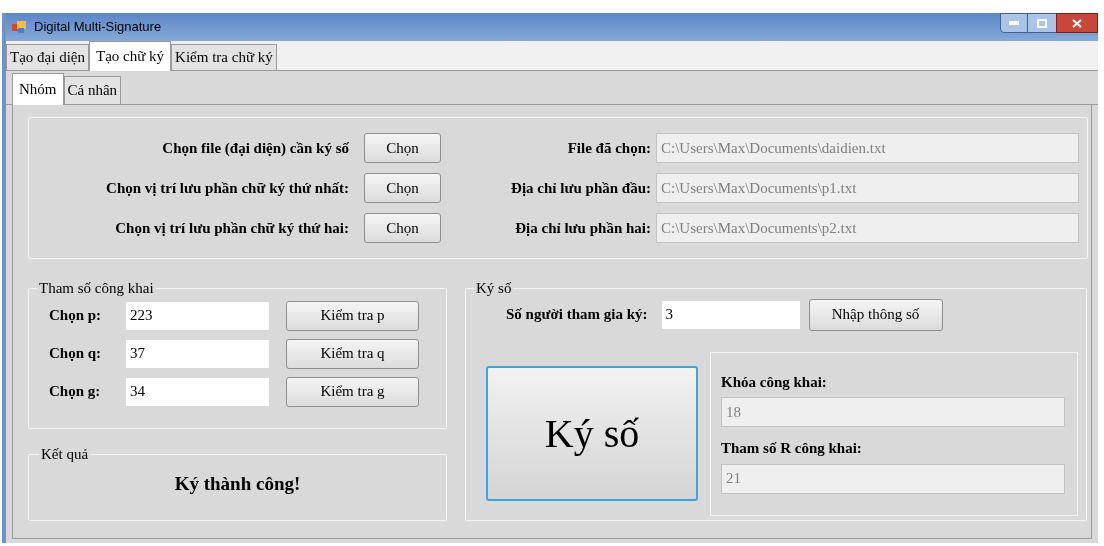  What do you see at coordinates (47, 57) in the screenshot?
I see `tab: Tạo đại diện` at bounding box center [47, 57].